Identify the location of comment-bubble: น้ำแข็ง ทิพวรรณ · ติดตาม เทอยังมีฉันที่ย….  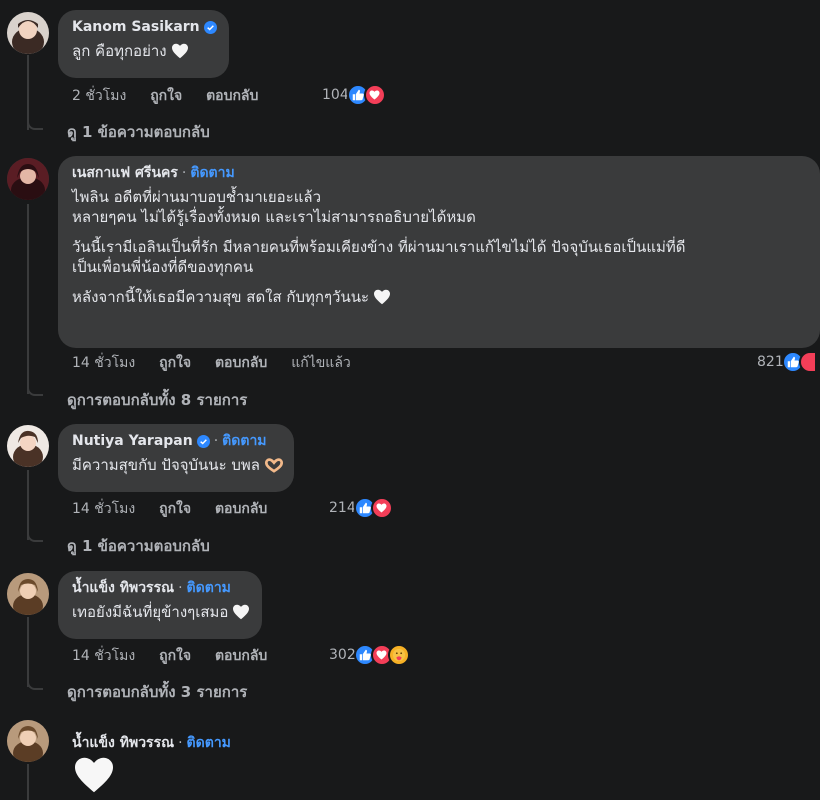
(160, 605).